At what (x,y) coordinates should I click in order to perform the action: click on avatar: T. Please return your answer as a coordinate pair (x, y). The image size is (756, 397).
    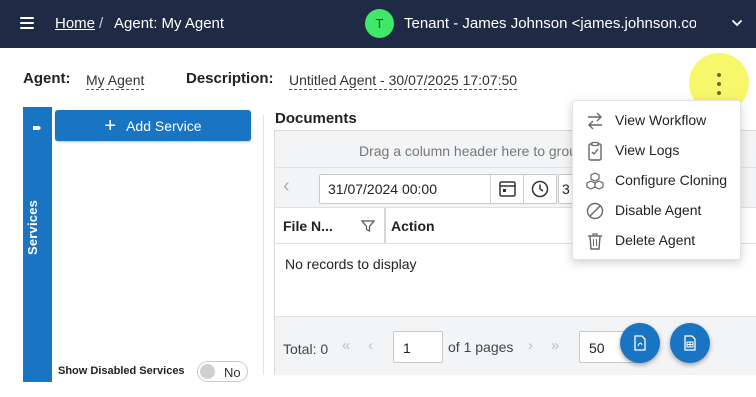
    Looking at the image, I should click on (379, 23).